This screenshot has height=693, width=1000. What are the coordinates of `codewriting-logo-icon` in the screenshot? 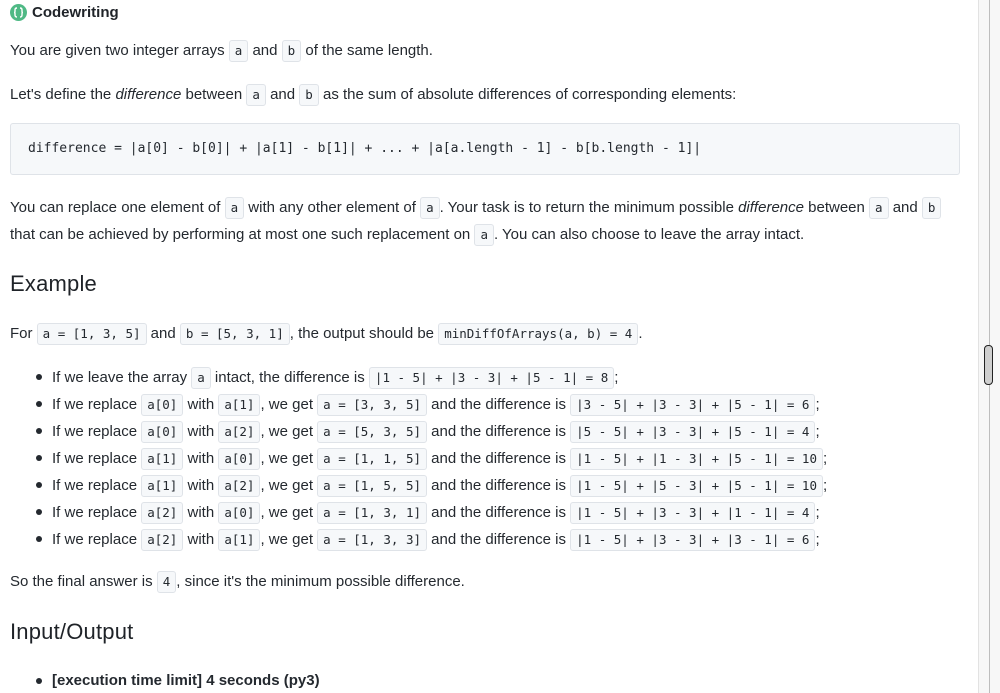 It's located at (18, 12).